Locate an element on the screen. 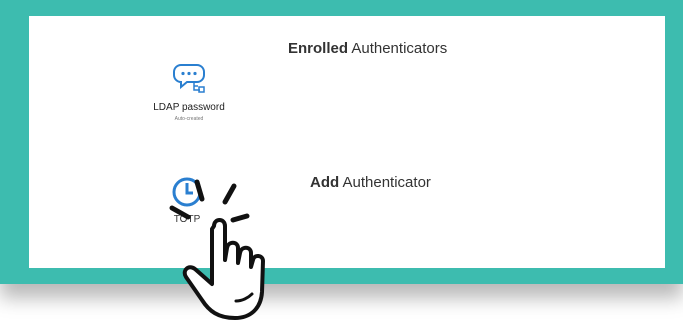  enrolled-heading-bold: Enrolled is located at coordinates (318, 48).